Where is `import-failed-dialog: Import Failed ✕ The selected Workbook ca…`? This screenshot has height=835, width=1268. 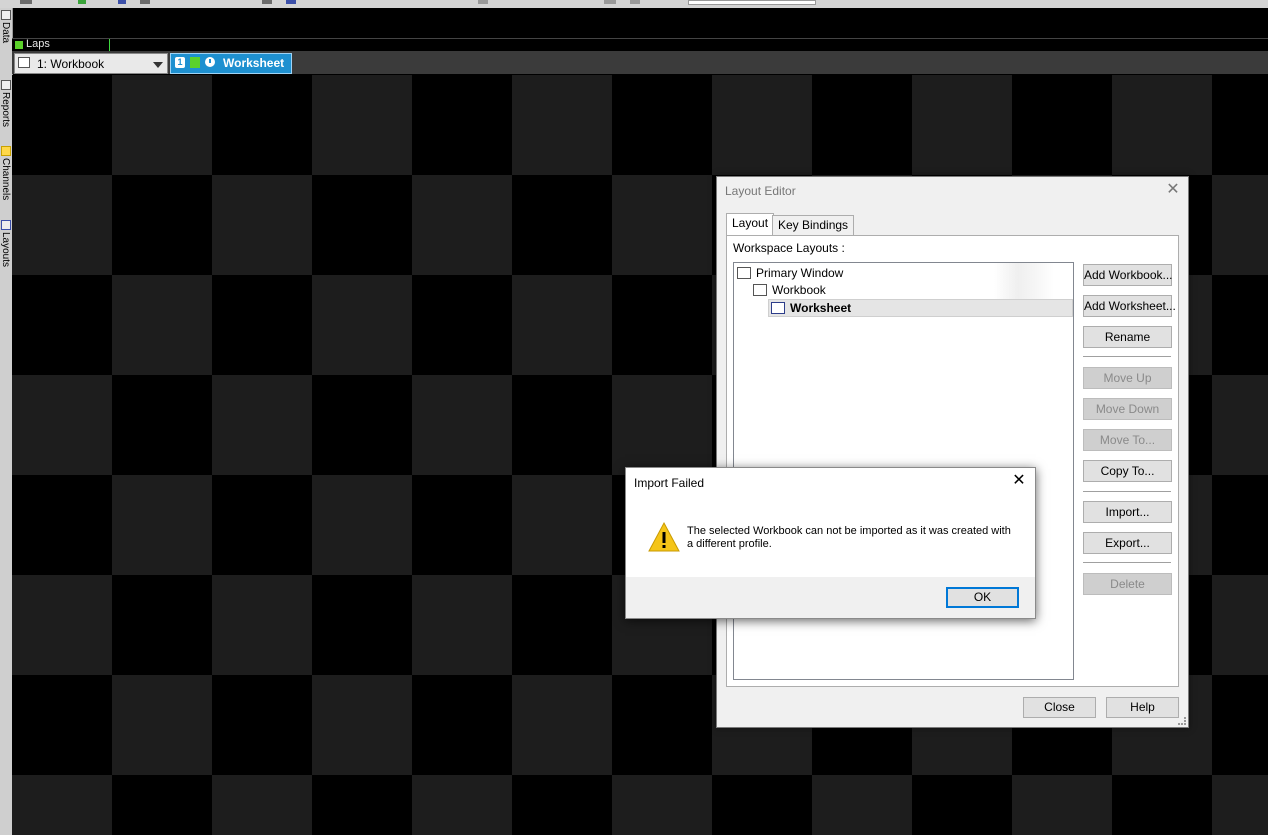
import-failed-dialog: Import Failed ✕ The selected Workbook ca… is located at coordinates (830, 543).